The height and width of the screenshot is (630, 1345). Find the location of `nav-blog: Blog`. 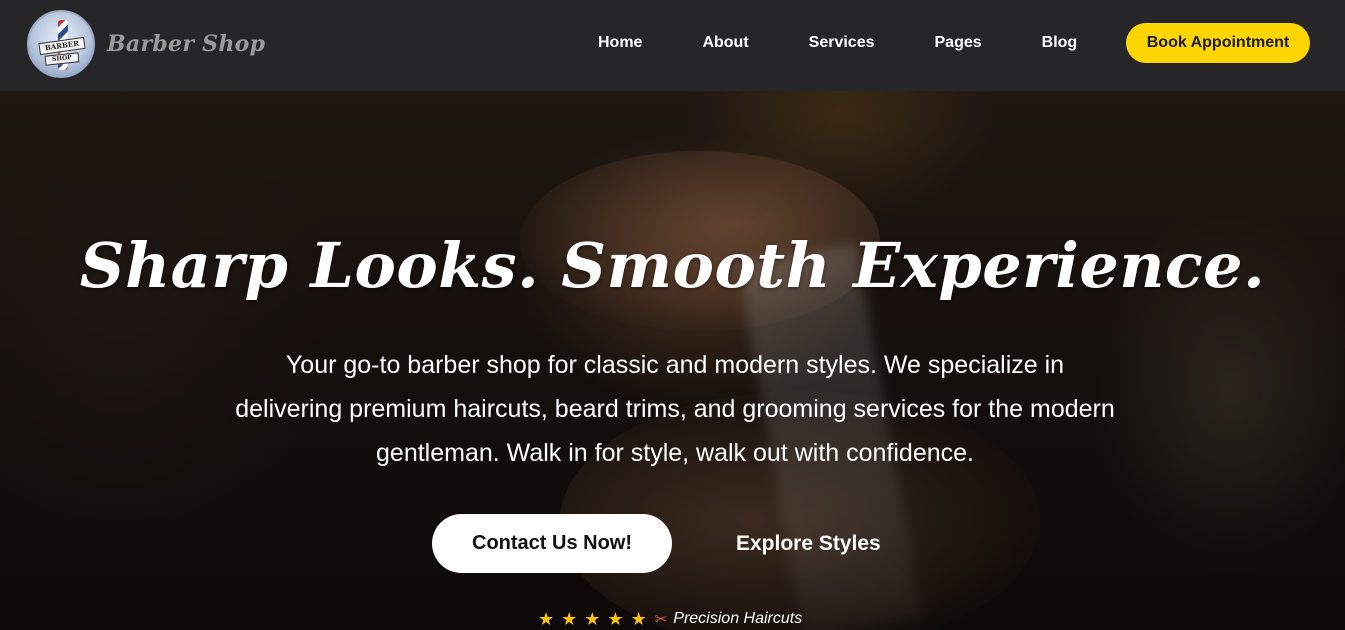

nav-blog: Blog is located at coordinates (1060, 43).